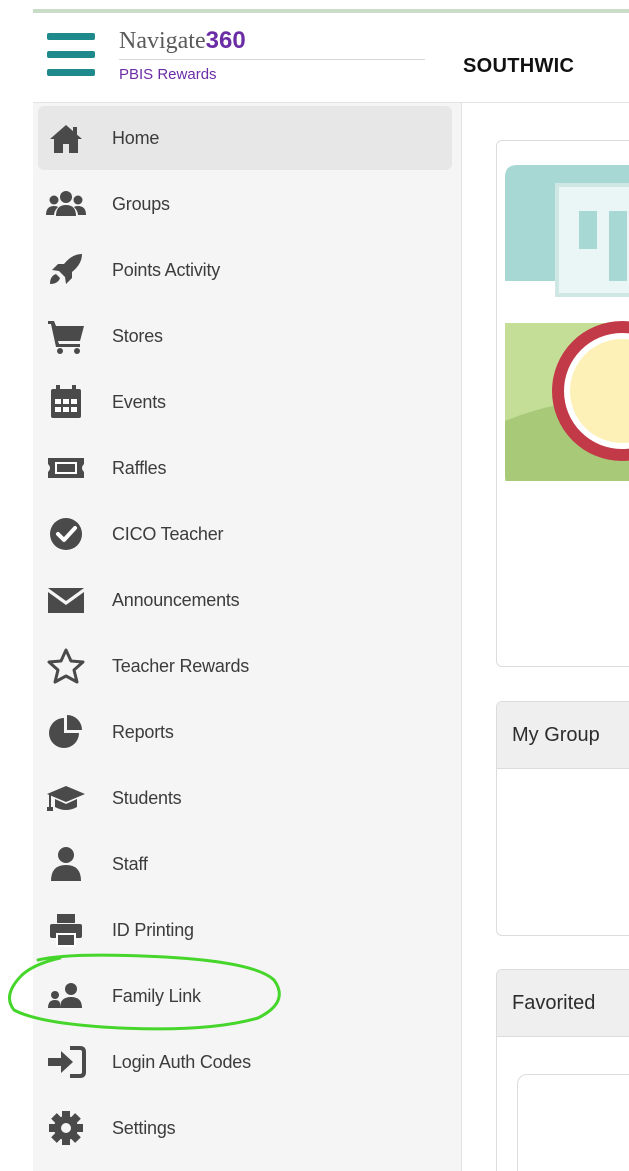 Image resolution: width=629 pixels, height=1171 pixels. I want to click on sidebar-item-settings: Settings, so click(245, 1128).